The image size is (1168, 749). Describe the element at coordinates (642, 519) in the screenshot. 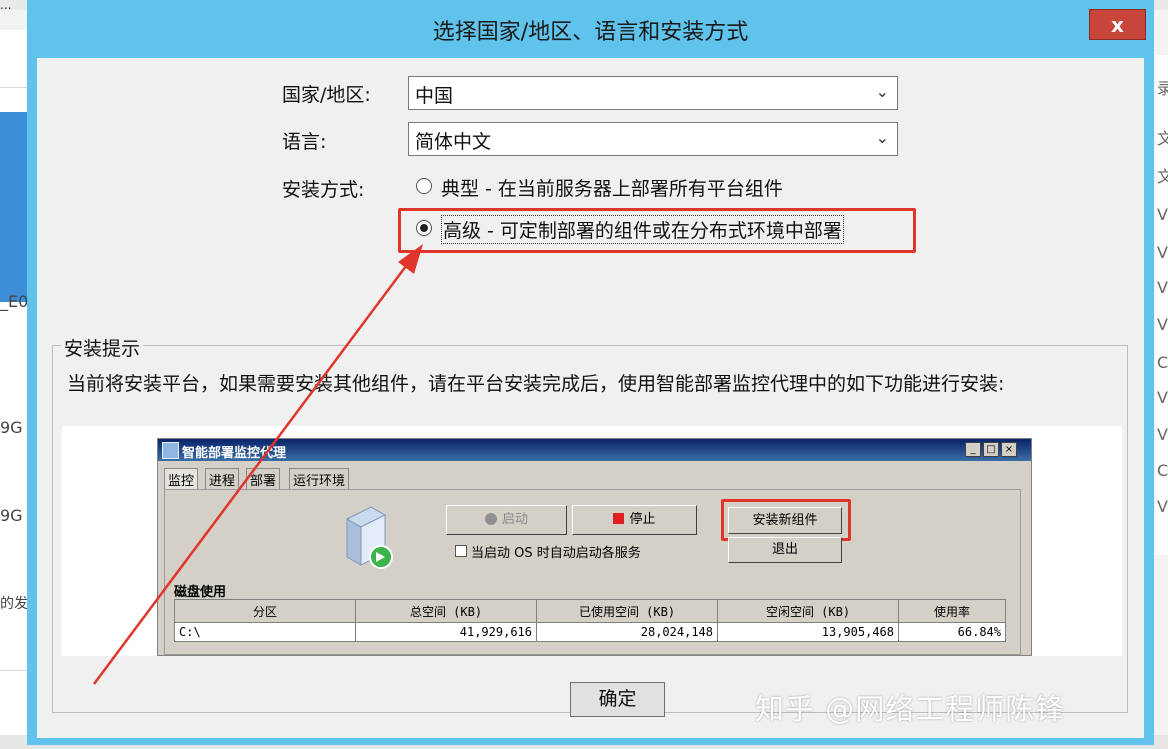

I see `stop-button-label: 停止` at that location.